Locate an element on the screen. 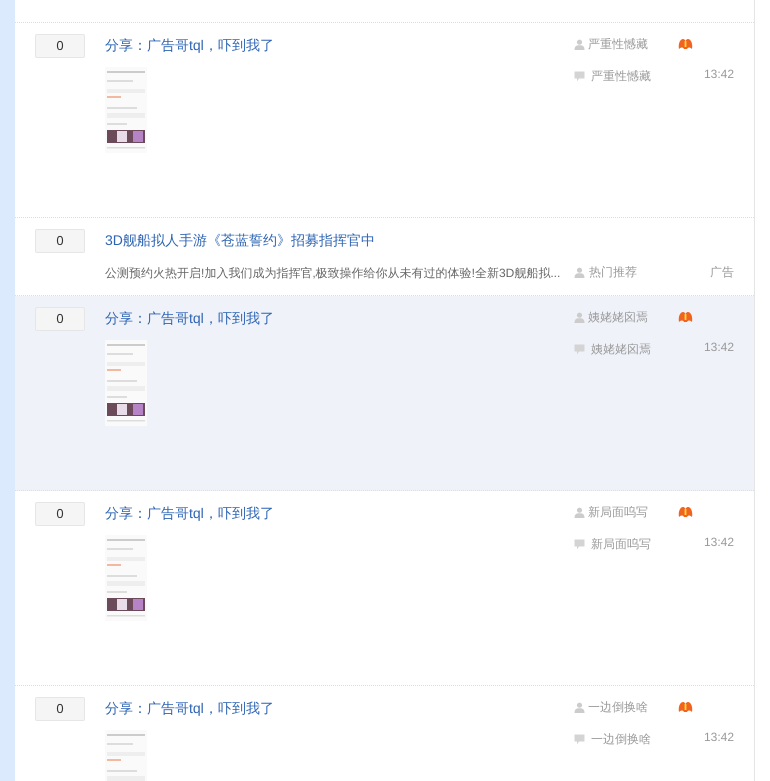 This screenshot has height=781, width=770. author-name: 一边倒换啥 is located at coordinates (633, 707).